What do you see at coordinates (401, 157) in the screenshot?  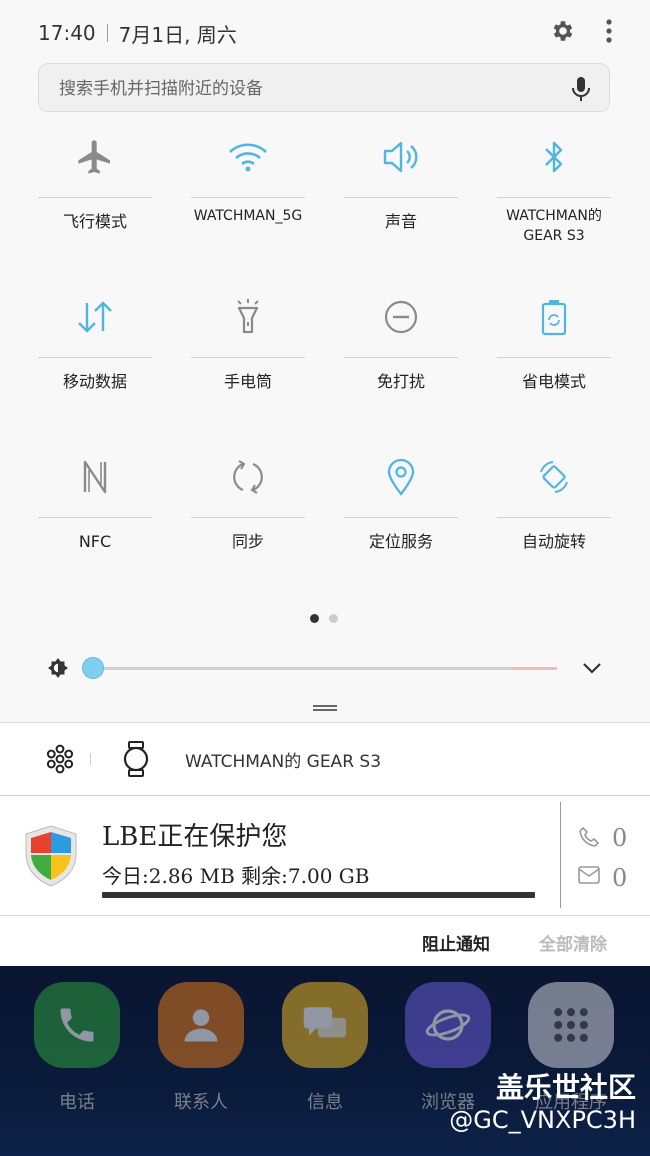 I see `speaker-icon` at bounding box center [401, 157].